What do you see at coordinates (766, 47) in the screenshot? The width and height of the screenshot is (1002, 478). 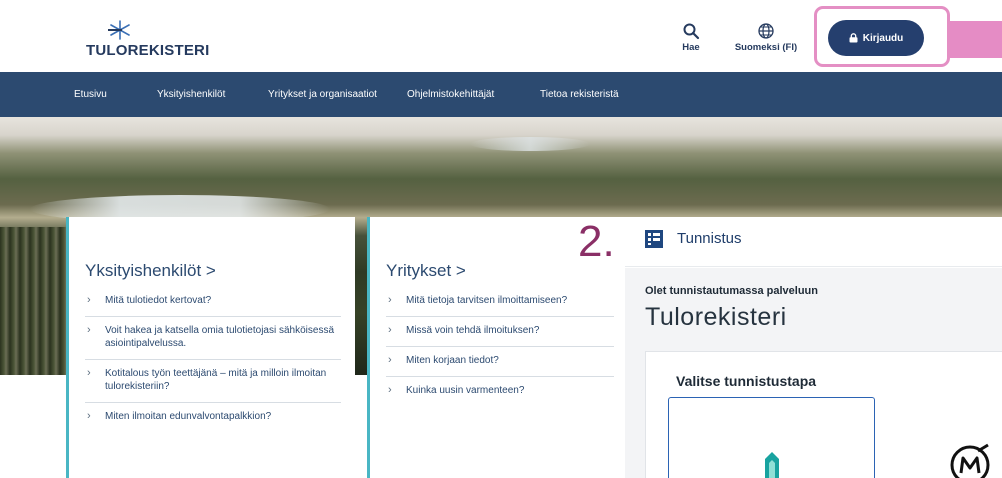 I see `language-label: Suomeksi (FI)` at bounding box center [766, 47].